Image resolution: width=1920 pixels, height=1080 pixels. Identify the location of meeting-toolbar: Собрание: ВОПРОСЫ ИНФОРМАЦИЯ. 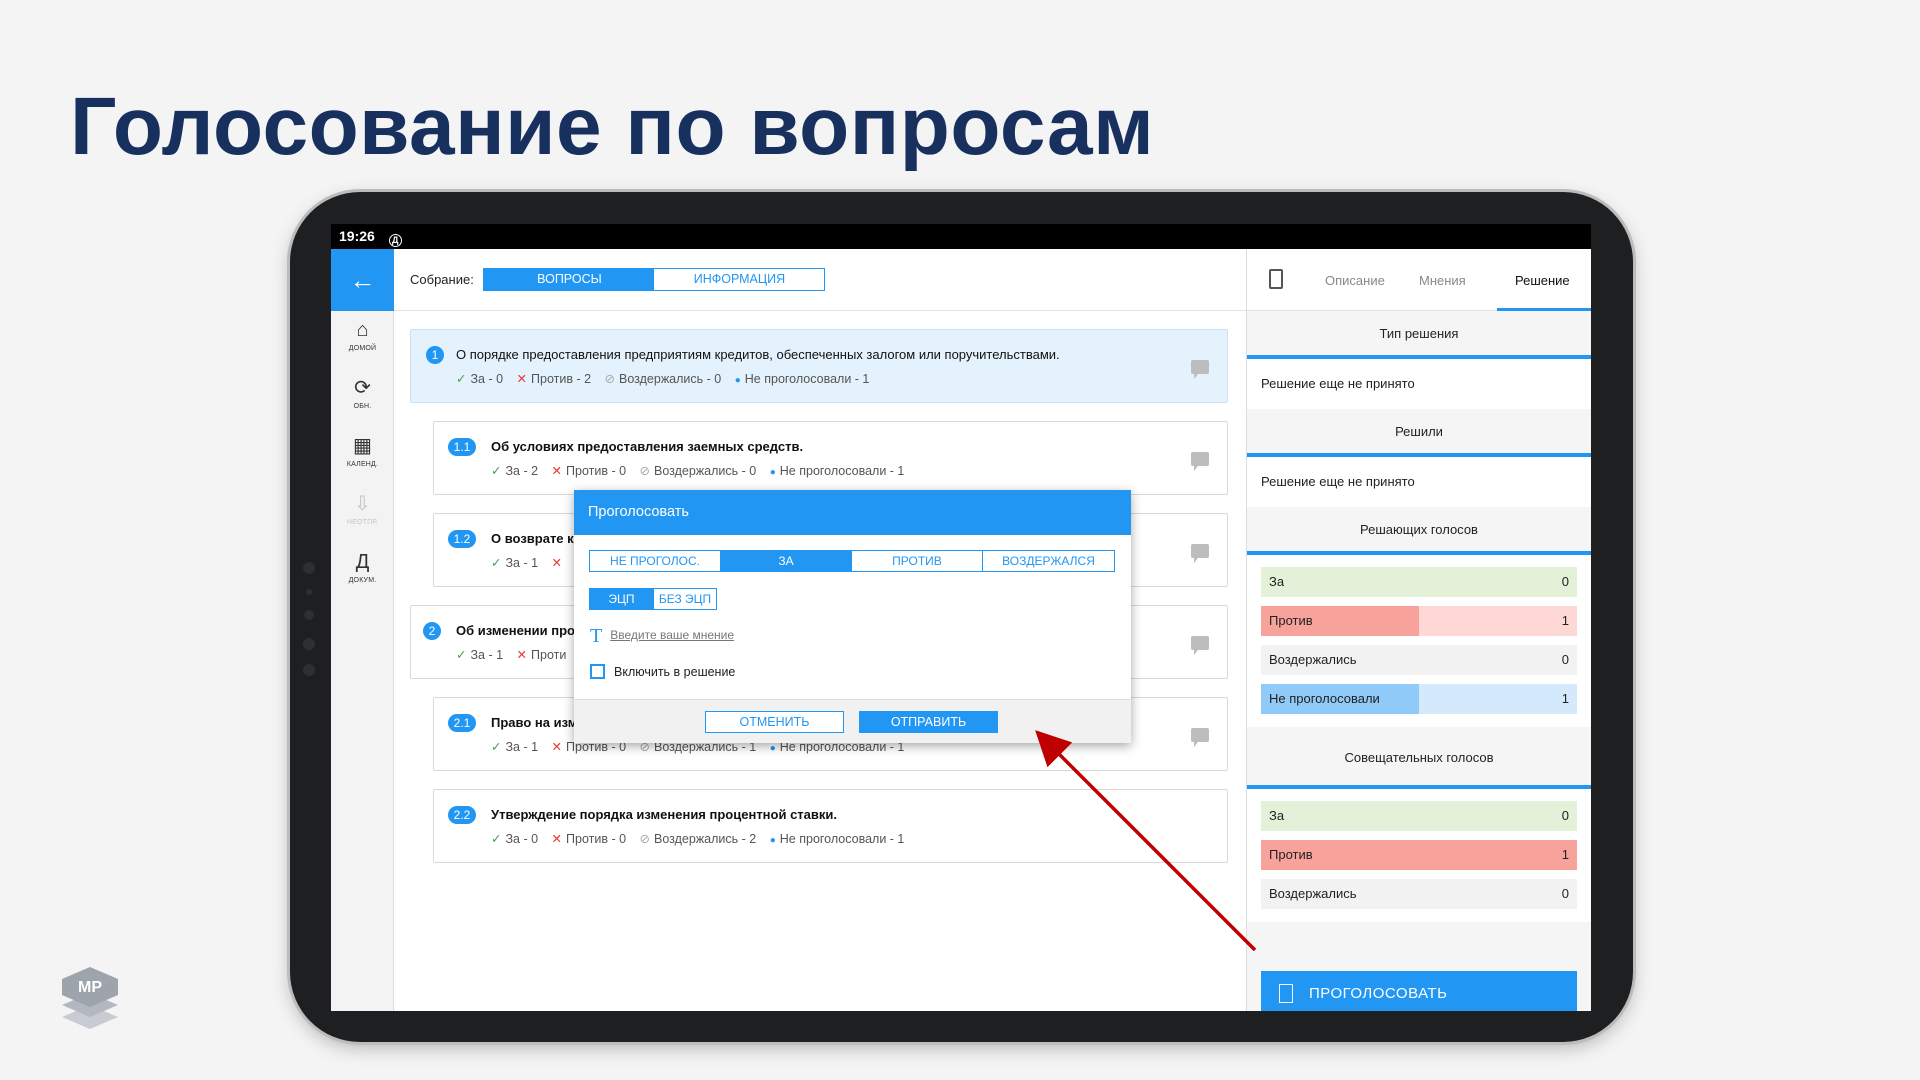
(820, 280).